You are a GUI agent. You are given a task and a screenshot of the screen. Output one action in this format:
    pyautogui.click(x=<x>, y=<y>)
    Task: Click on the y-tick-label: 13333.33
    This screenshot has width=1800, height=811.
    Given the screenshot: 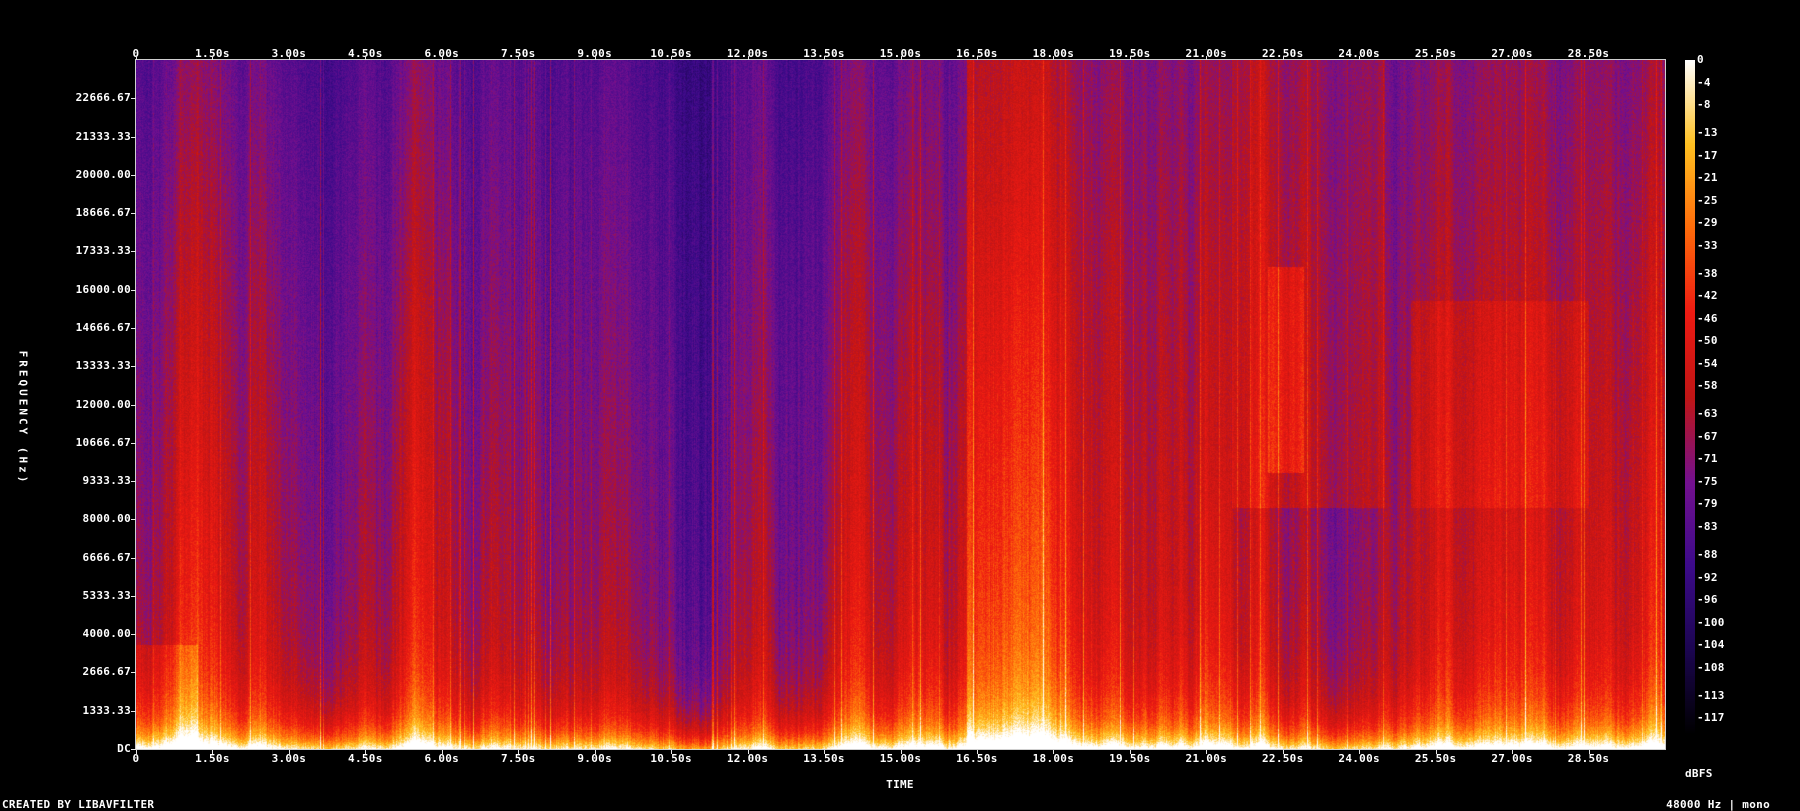 What is the action you would take?
    pyautogui.click(x=103, y=366)
    